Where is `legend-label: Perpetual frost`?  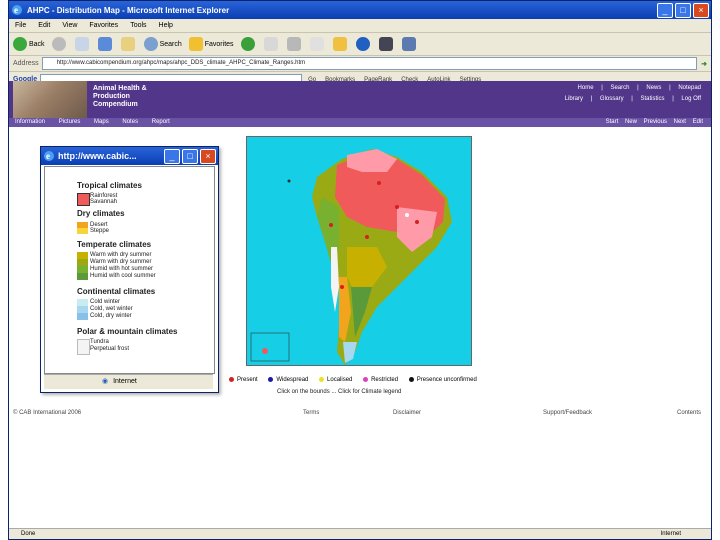 legend-label: Perpetual frost is located at coordinates (110, 349).